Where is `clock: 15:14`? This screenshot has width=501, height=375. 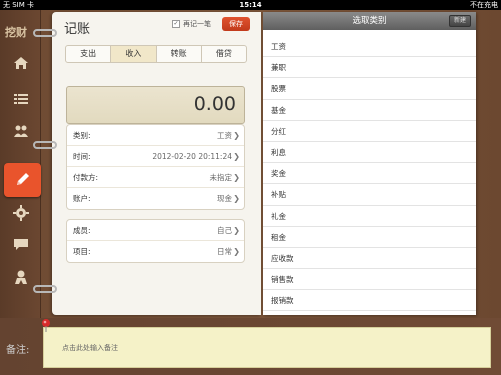
clock: 15:14 is located at coordinates (250, 5).